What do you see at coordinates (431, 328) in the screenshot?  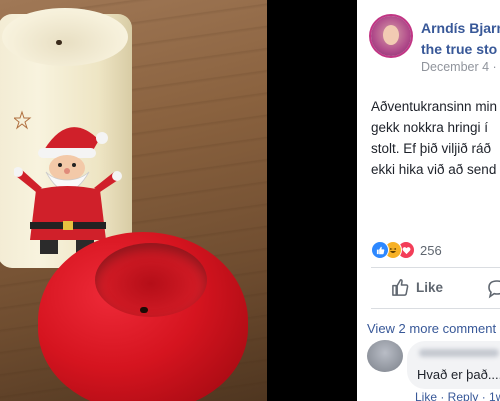 I see `view-more-comments-link: View 2 more comment` at bounding box center [431, 328].